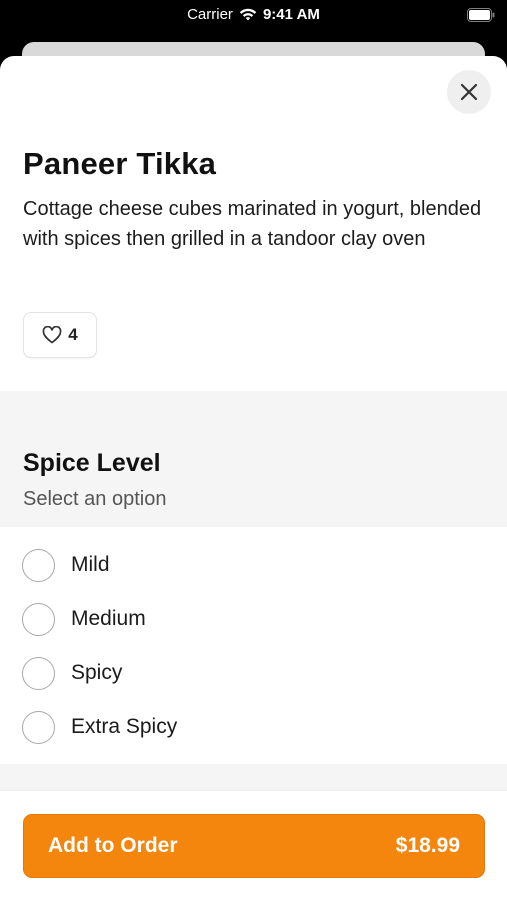  Describe the element at coordinates (253, 673) in the screenshot. I see `option-spicy: Spicy` at that location.